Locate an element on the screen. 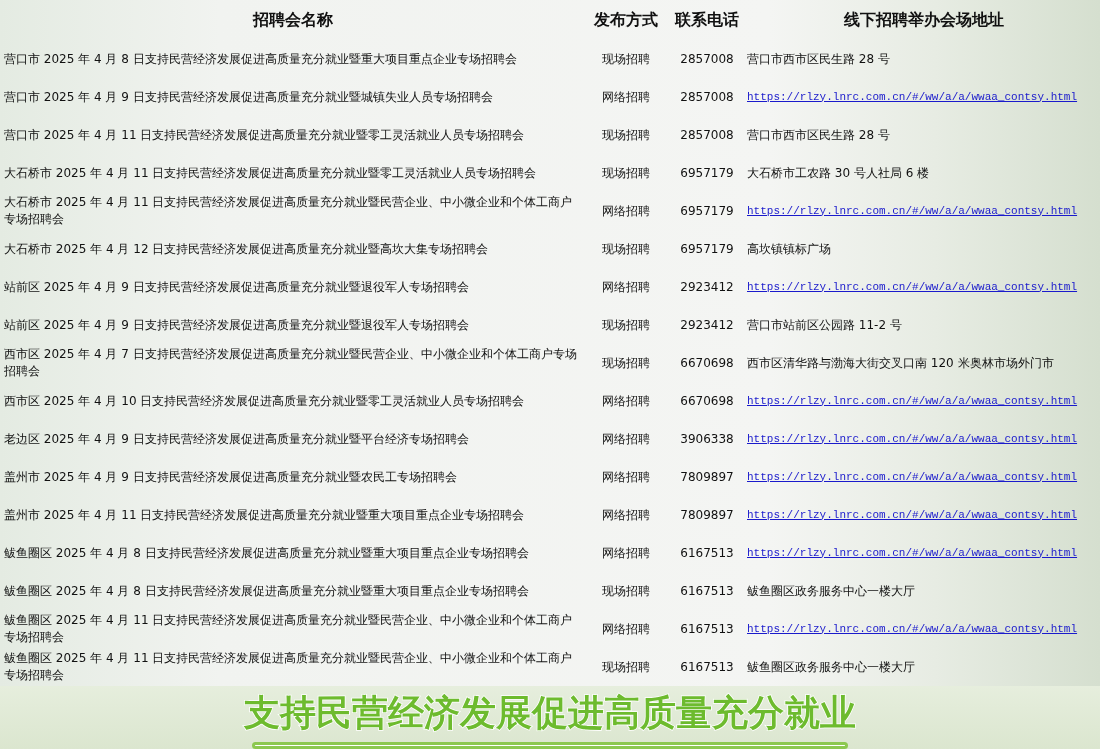 The height and width of the screenshot is (749, 1100). table-cell: 大石桥市工农路 30 号人社局 6 楼 is located at coordinates (838, 173).